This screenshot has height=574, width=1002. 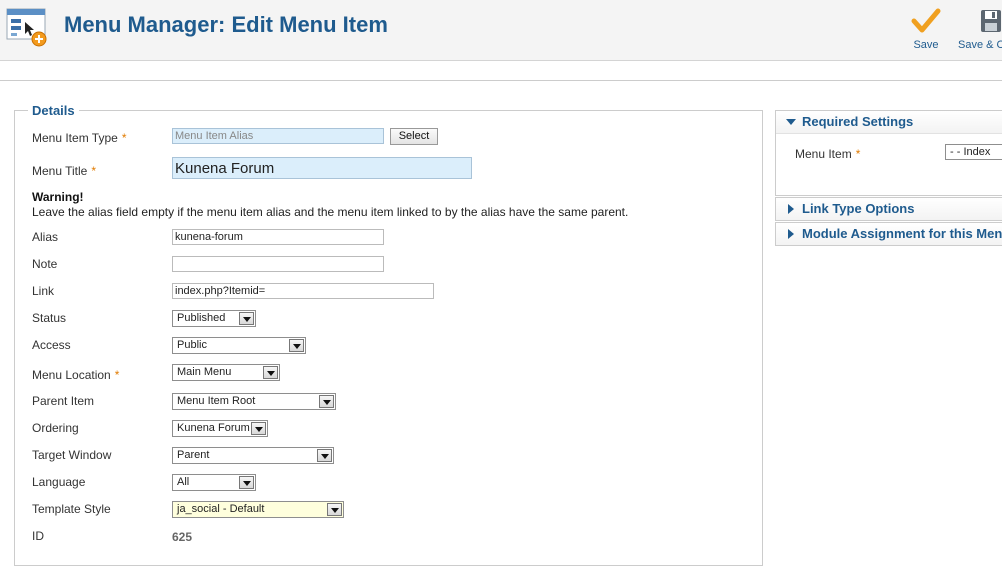 What do you see at coordinates (216, 401) in the screenshot?
I see `parent-item-value: Menu Item Root` at bounding box center [216, 401].